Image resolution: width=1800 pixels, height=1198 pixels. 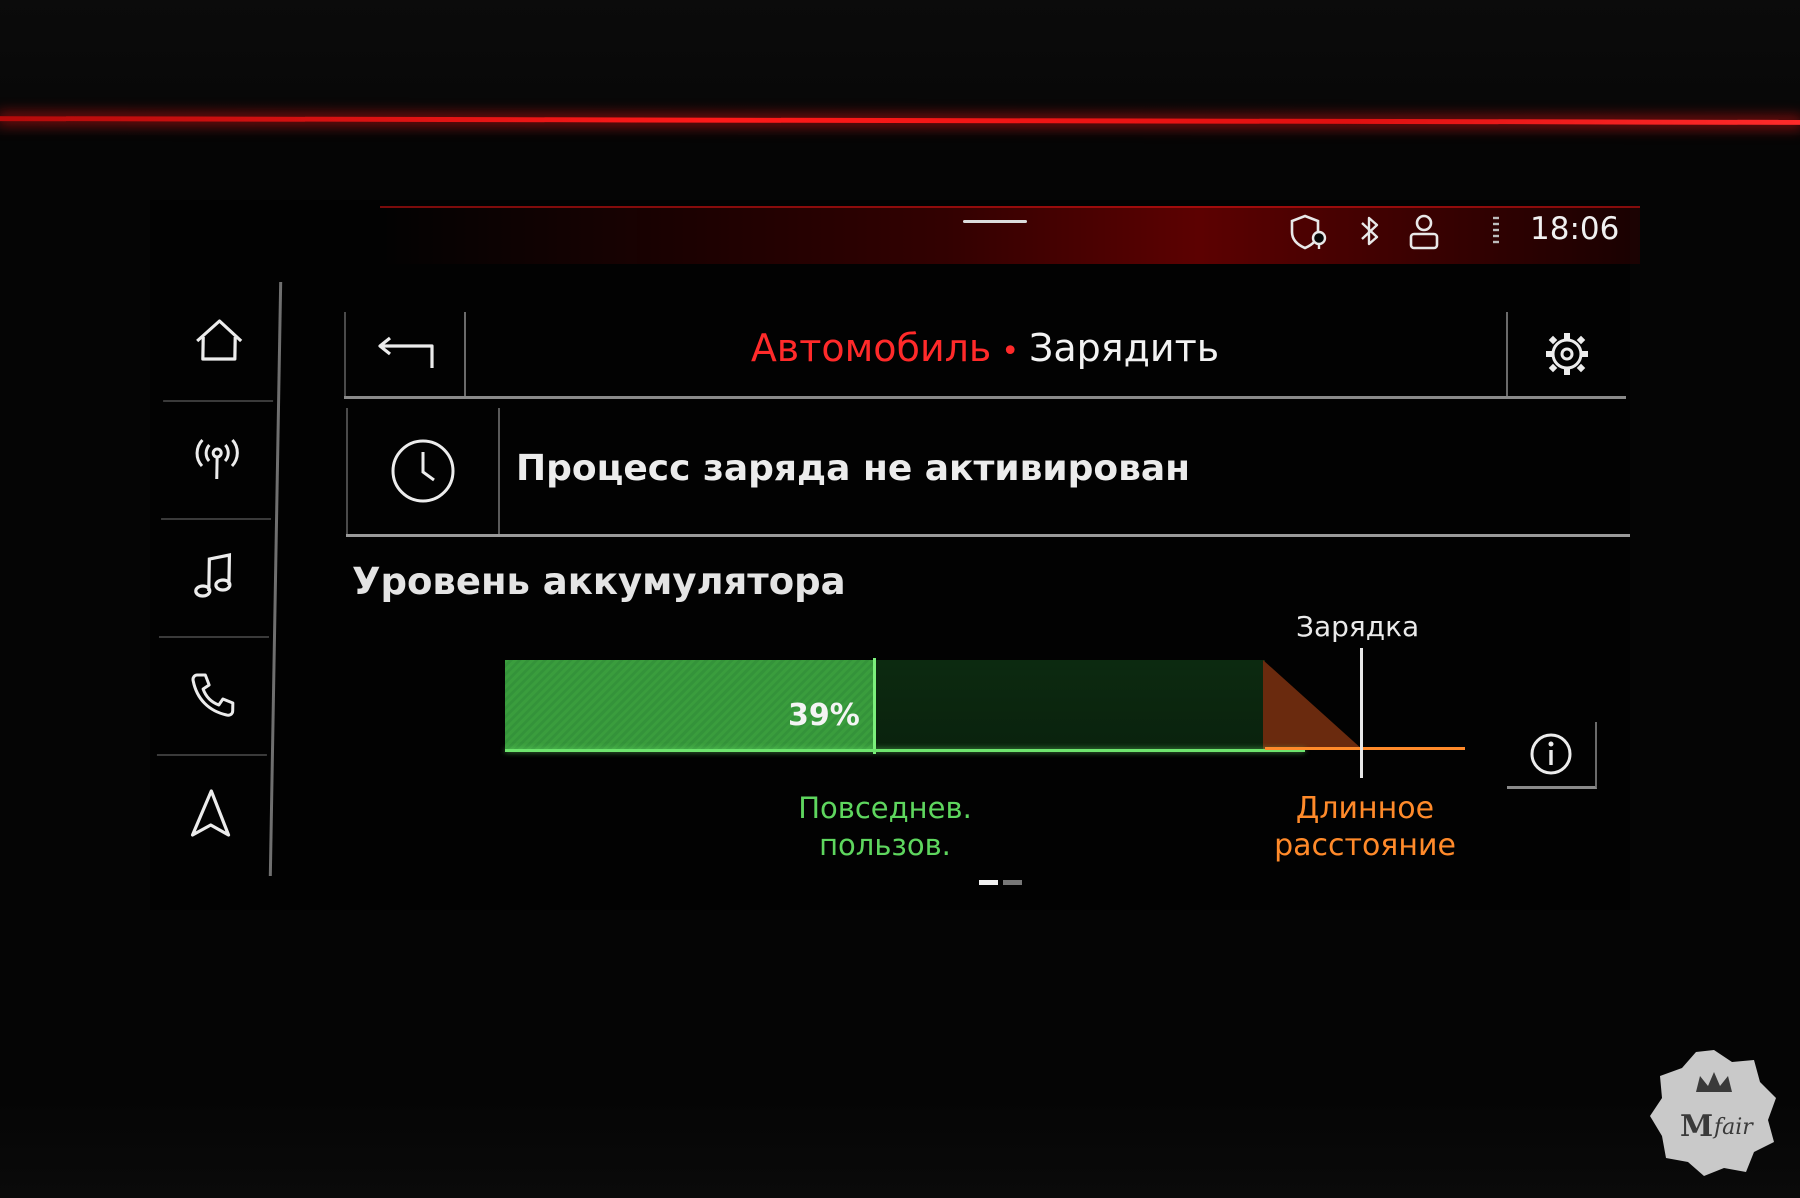 What do you see at coordinates (1308, 232) in the screenshot?
I see `shield-location-icon` at bounding box center [1308, 232].